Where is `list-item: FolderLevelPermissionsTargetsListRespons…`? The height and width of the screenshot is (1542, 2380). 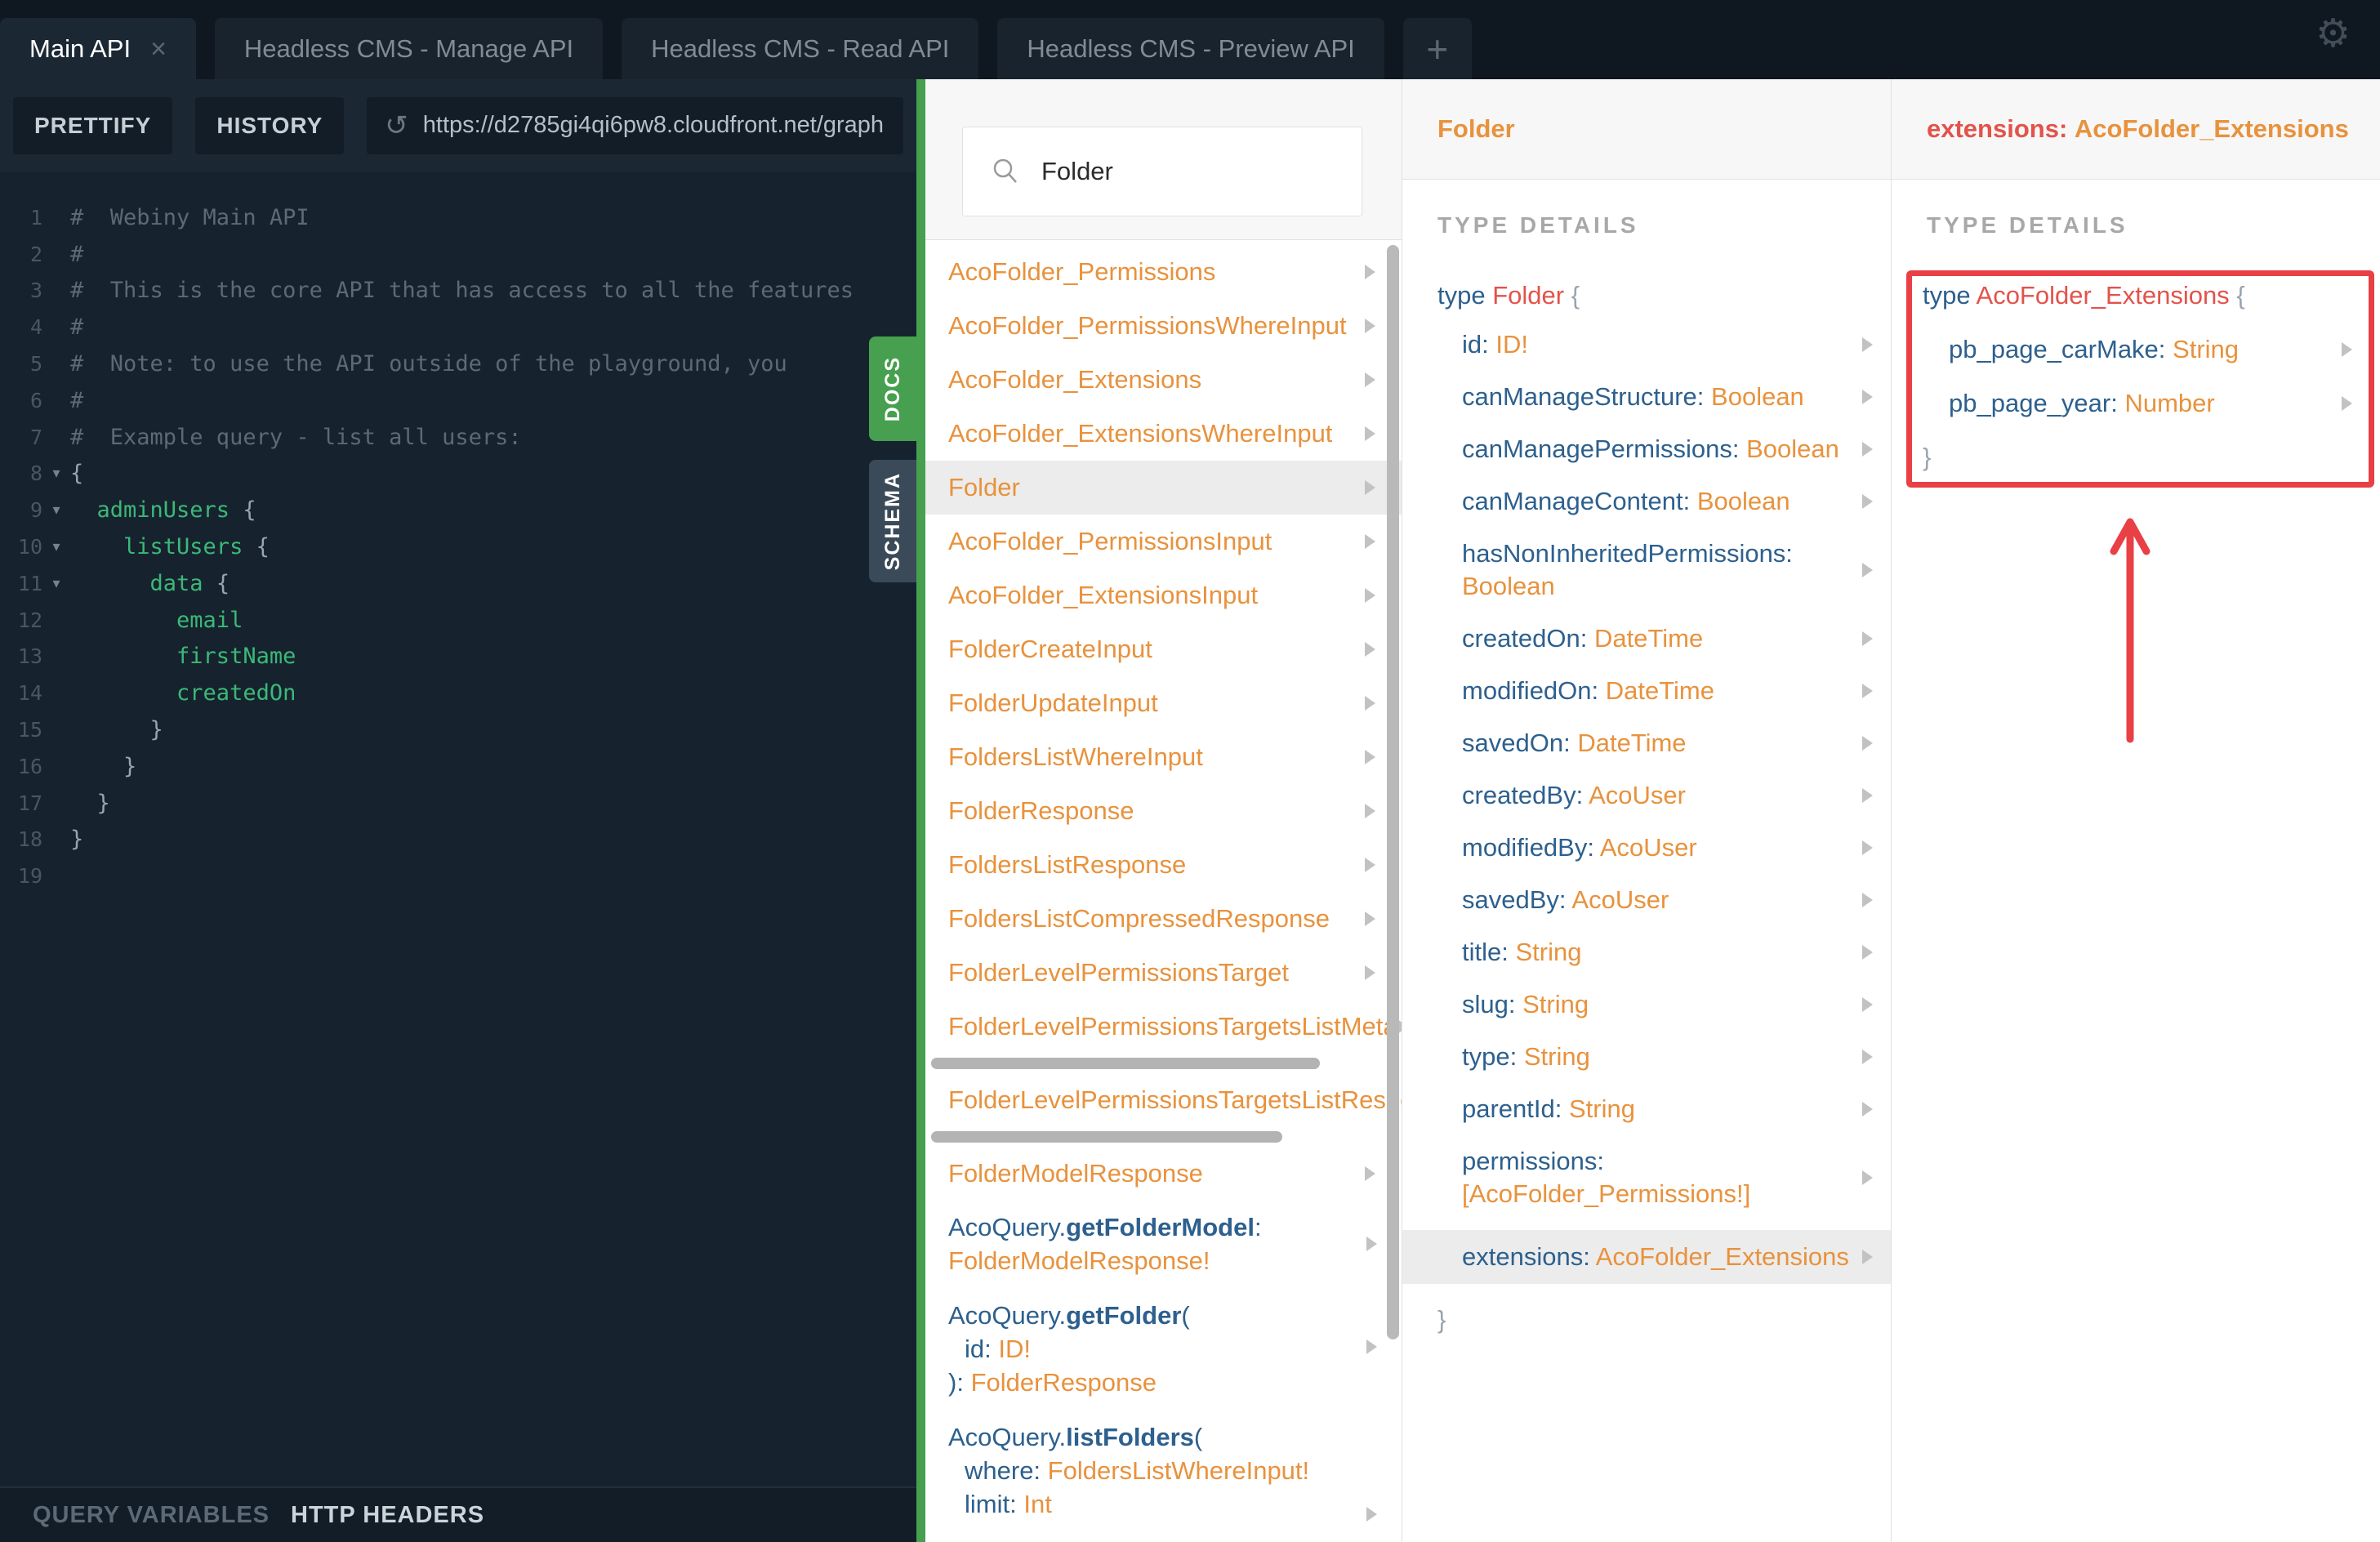
list-item: FolderLevelPermissionsTargetsListRespons… is located at coordinates (1164, 1100).